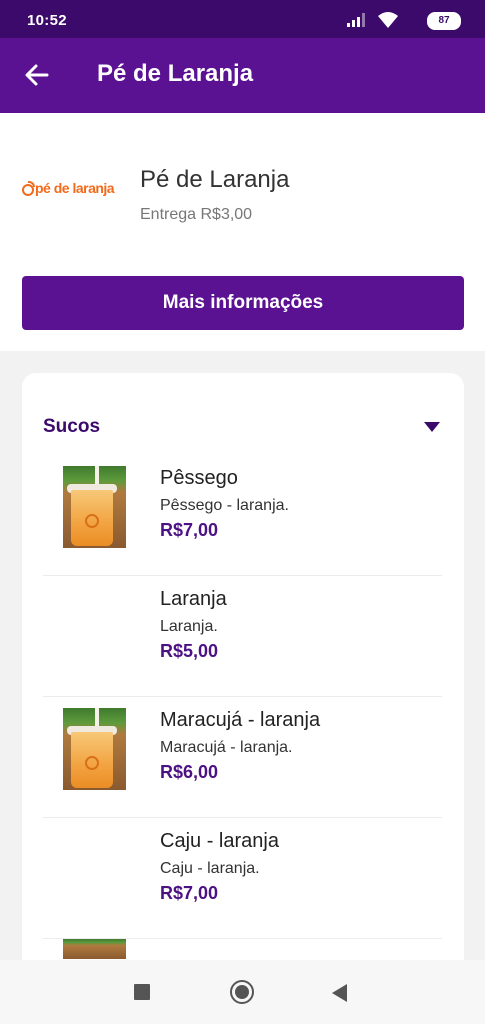 The width and height of the screenshot is (485, 1024). Describe the element at coordinates (240, 720) in the screenshot. I see `product-name: Maracujá - laranja` at that location.